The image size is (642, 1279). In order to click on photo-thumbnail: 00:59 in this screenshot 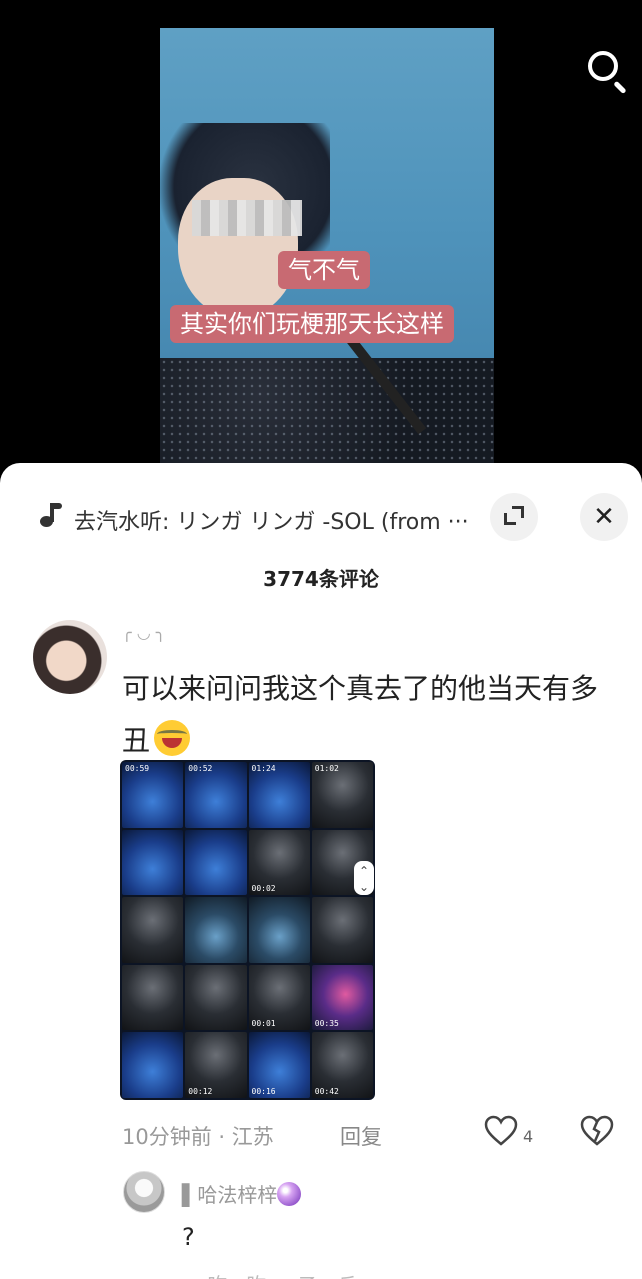, I will do `click(153, 795)`.